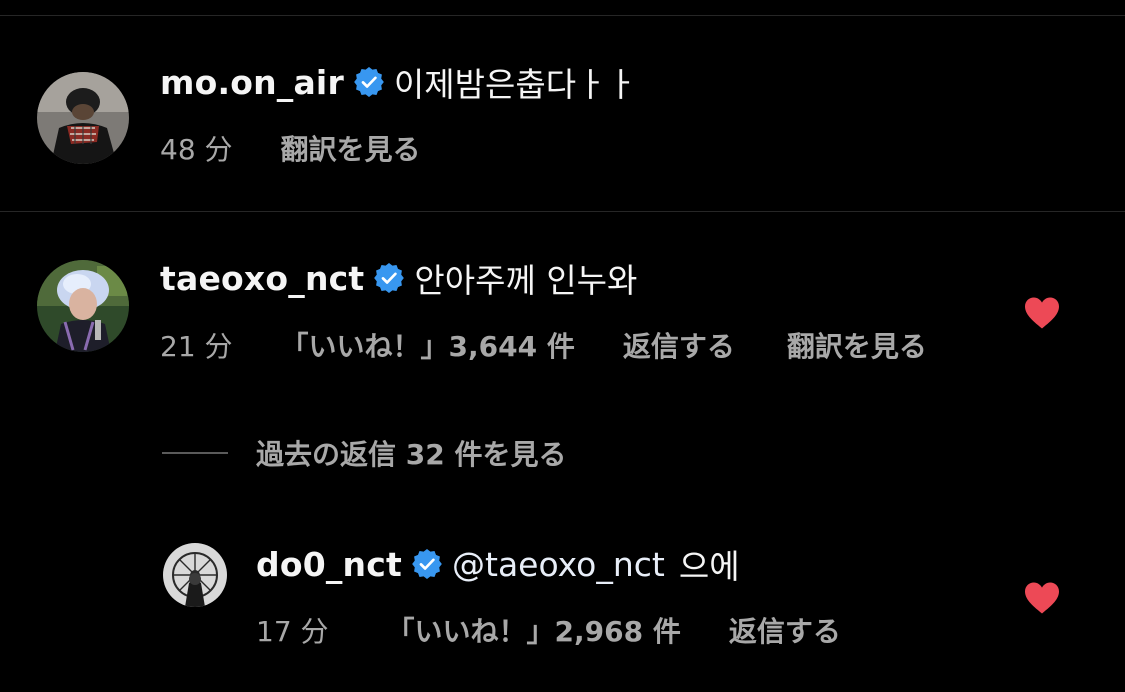 The image size is (1125, 692). What do you see at coordinates (196, 346) in the screenshot?
I see `comment-2-time: 21 分` at bounding box center [196, 346].